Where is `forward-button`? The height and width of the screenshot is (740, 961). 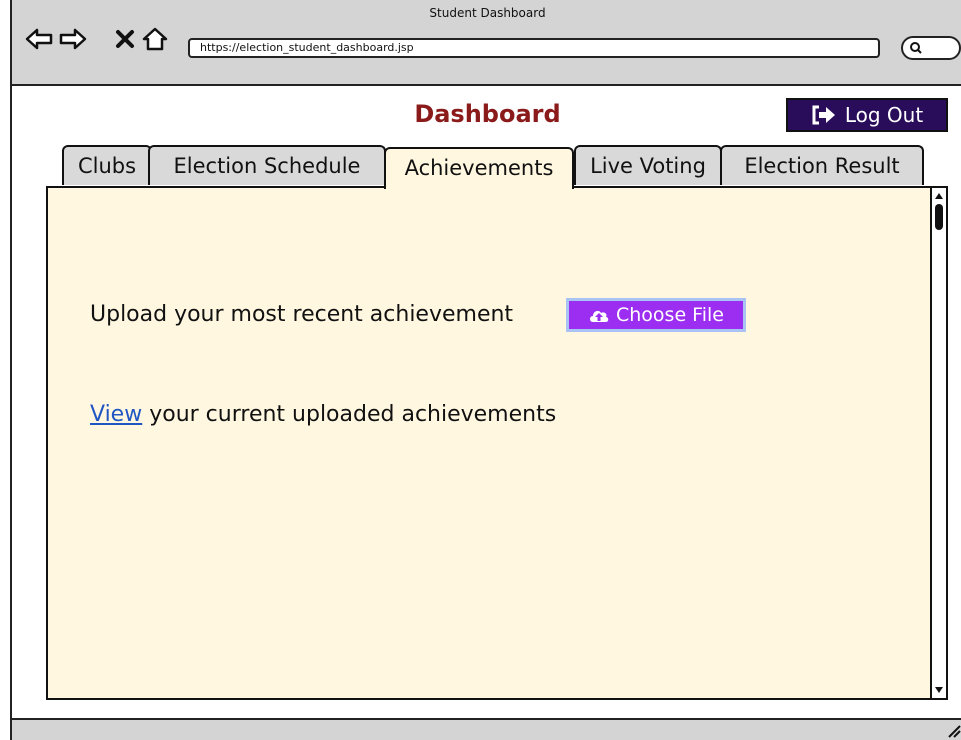
forward-button is located at coordinates (73, 39).